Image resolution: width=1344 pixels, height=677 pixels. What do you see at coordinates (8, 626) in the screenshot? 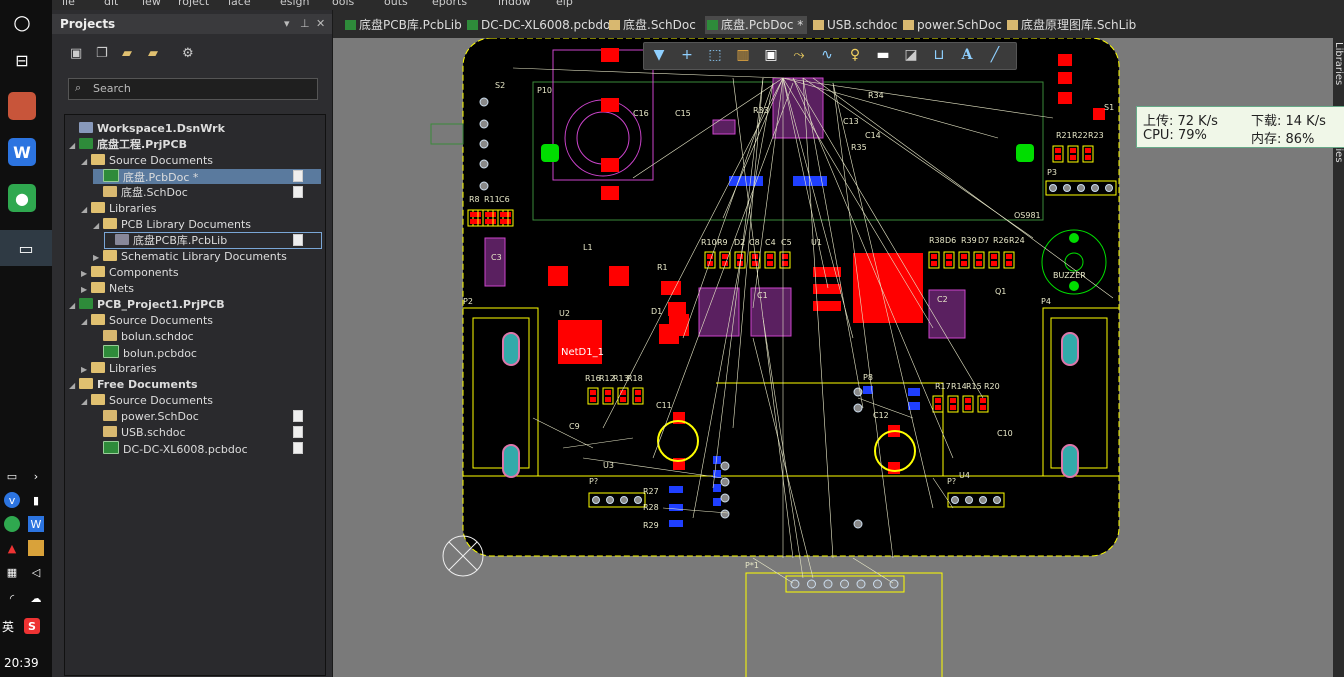
I see `ime-indicator: 英` at bounding box center [8, 626].